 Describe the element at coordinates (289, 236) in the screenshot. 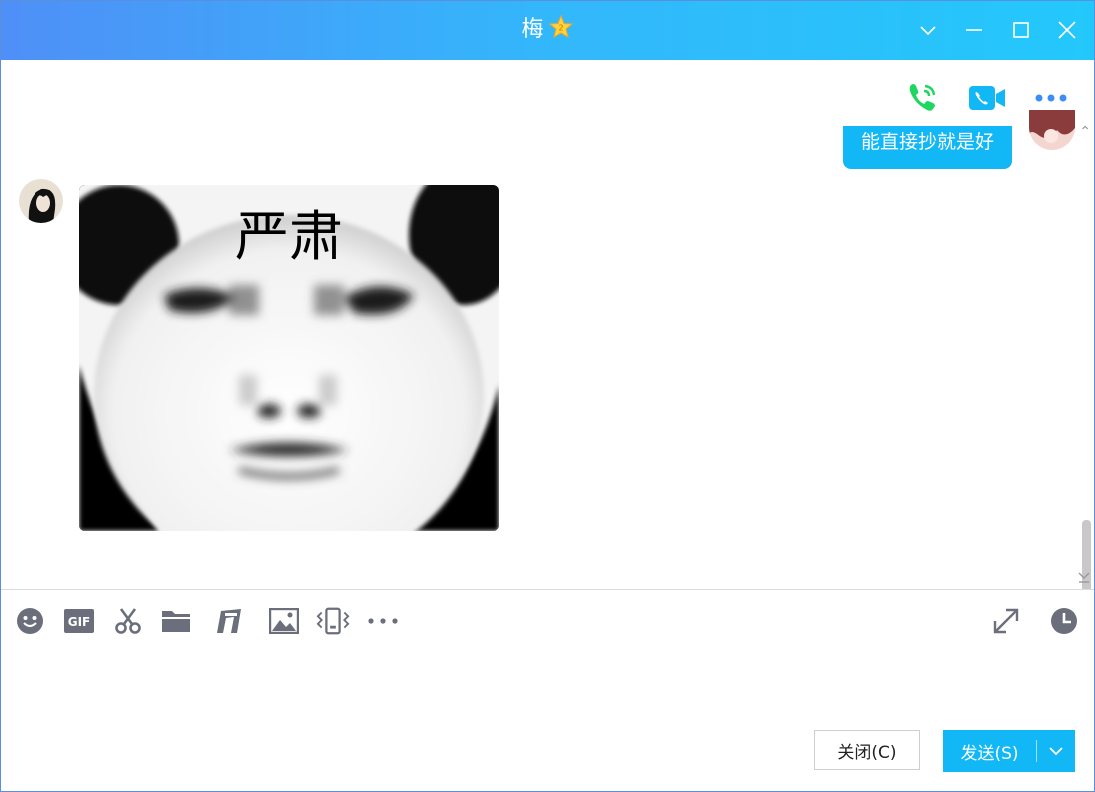

I see `sticker-caption: 严肃` at that location.